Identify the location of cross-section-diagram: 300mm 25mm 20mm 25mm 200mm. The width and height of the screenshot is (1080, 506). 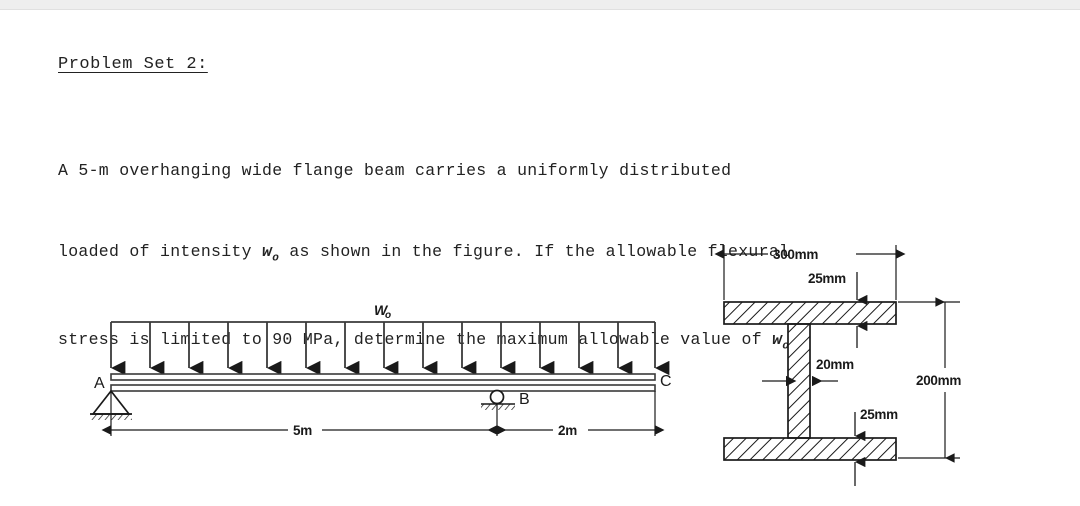
(838, 365).